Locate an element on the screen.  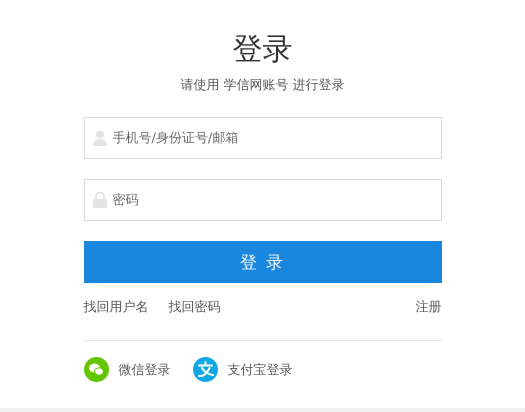
page-title: 登录 is located at coordinates (262, 50).